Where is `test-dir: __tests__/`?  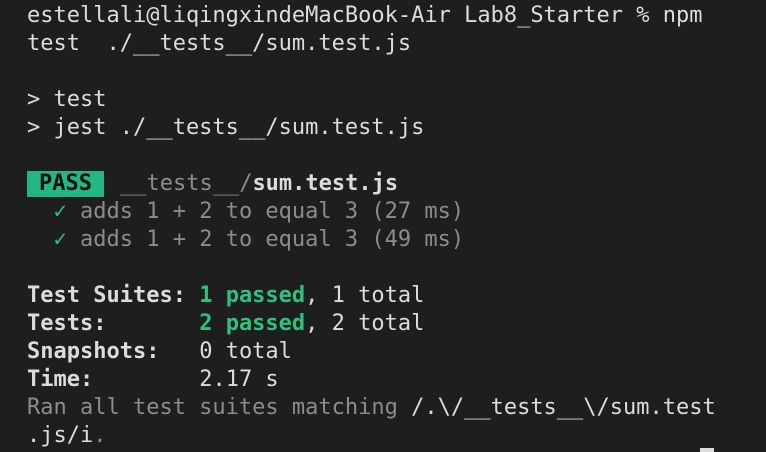 test-dir: __tests__/ is located at coordinates (186, 183).